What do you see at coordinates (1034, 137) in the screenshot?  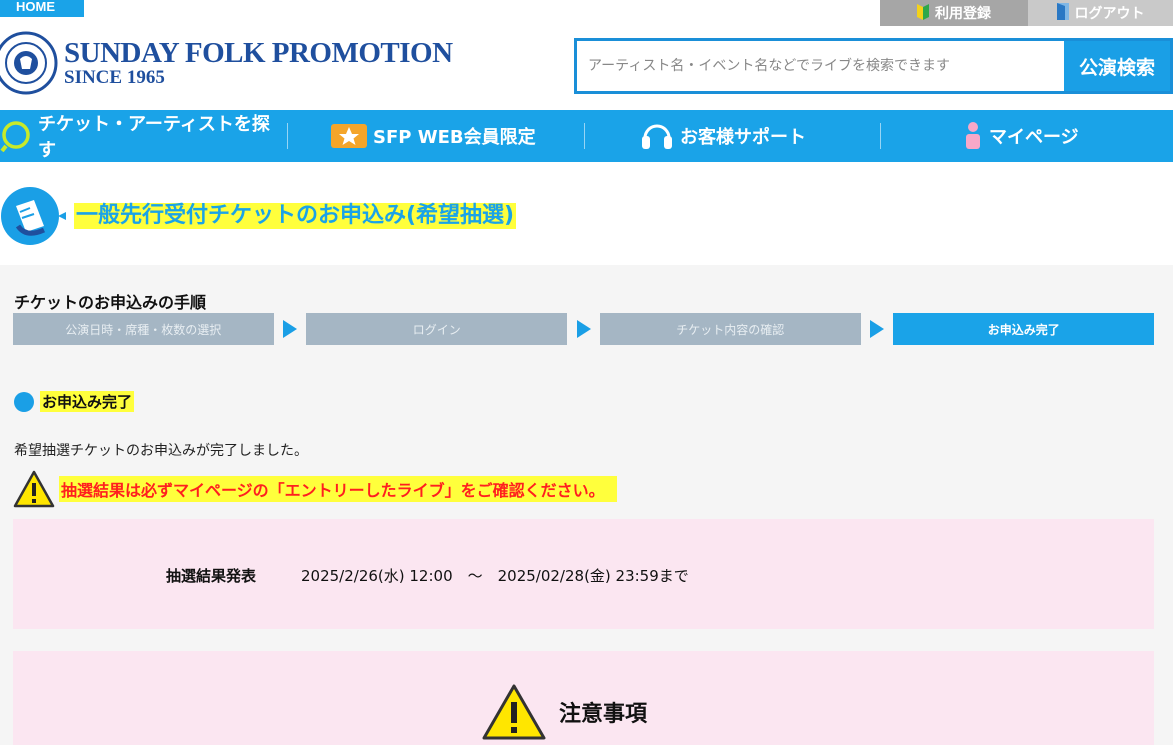 I see `nav-label: マイページ` at bounding box center [1034, 137].